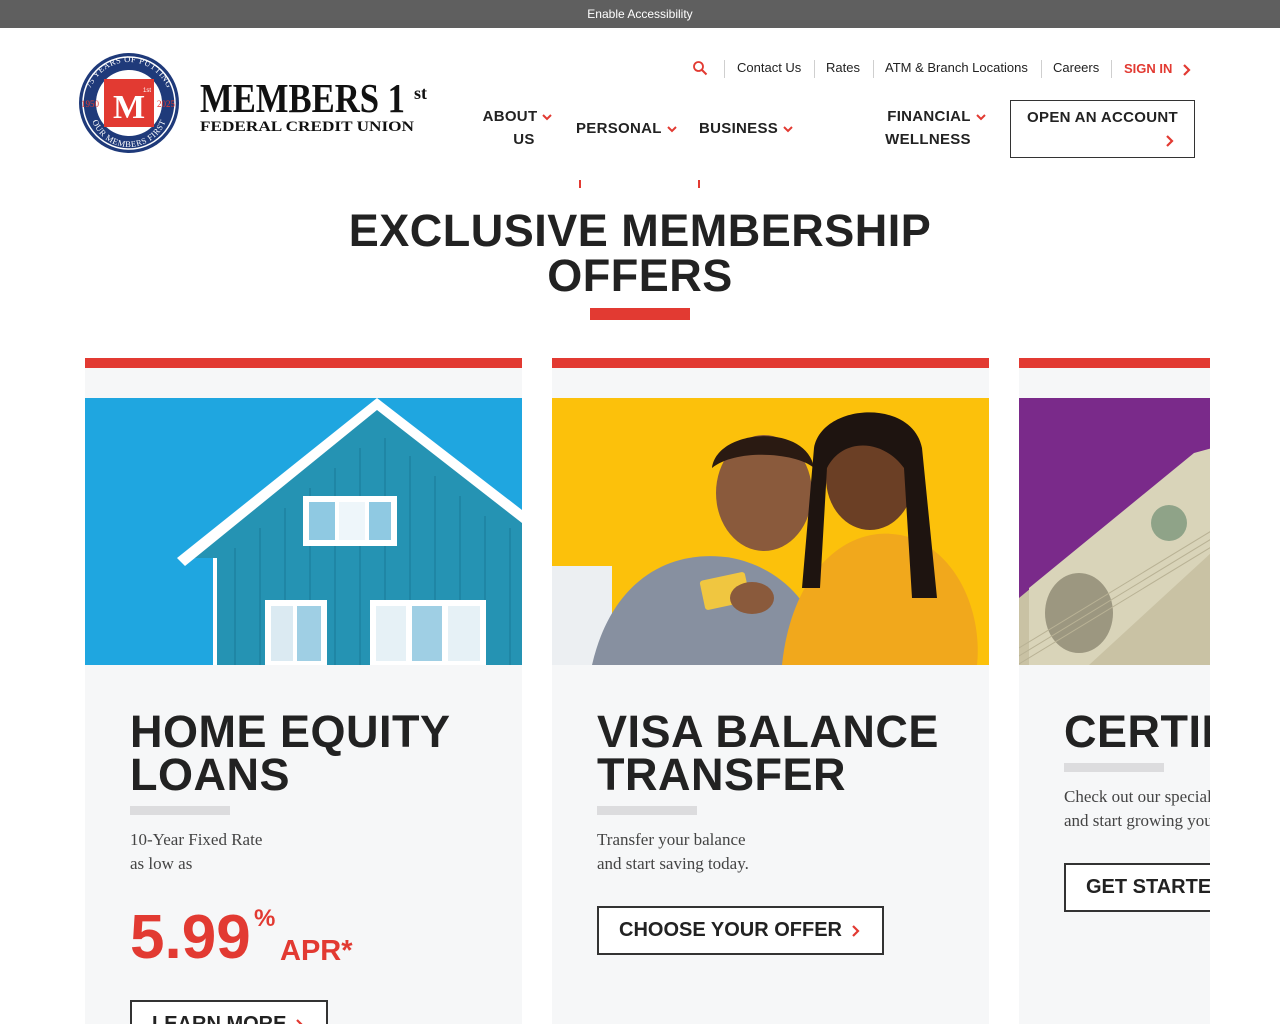  Describe the element at coordinates (316, 951) in the screenshot. I see `rate-apr-label: APR*` at that location.